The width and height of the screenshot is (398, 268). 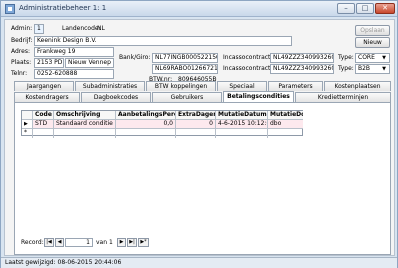 I want to click on first-record-icon: |◀, so click(x=49, y=242).